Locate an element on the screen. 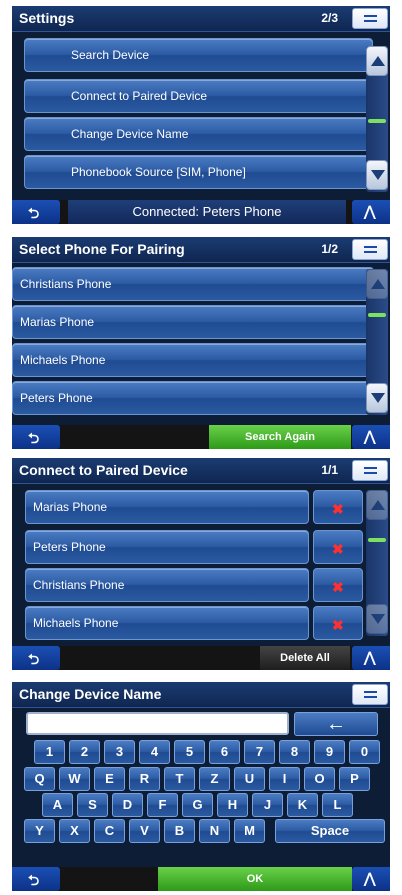 The height and width of the screenshot is (895, 402). key-j: J is located at coordinates (267, 805).